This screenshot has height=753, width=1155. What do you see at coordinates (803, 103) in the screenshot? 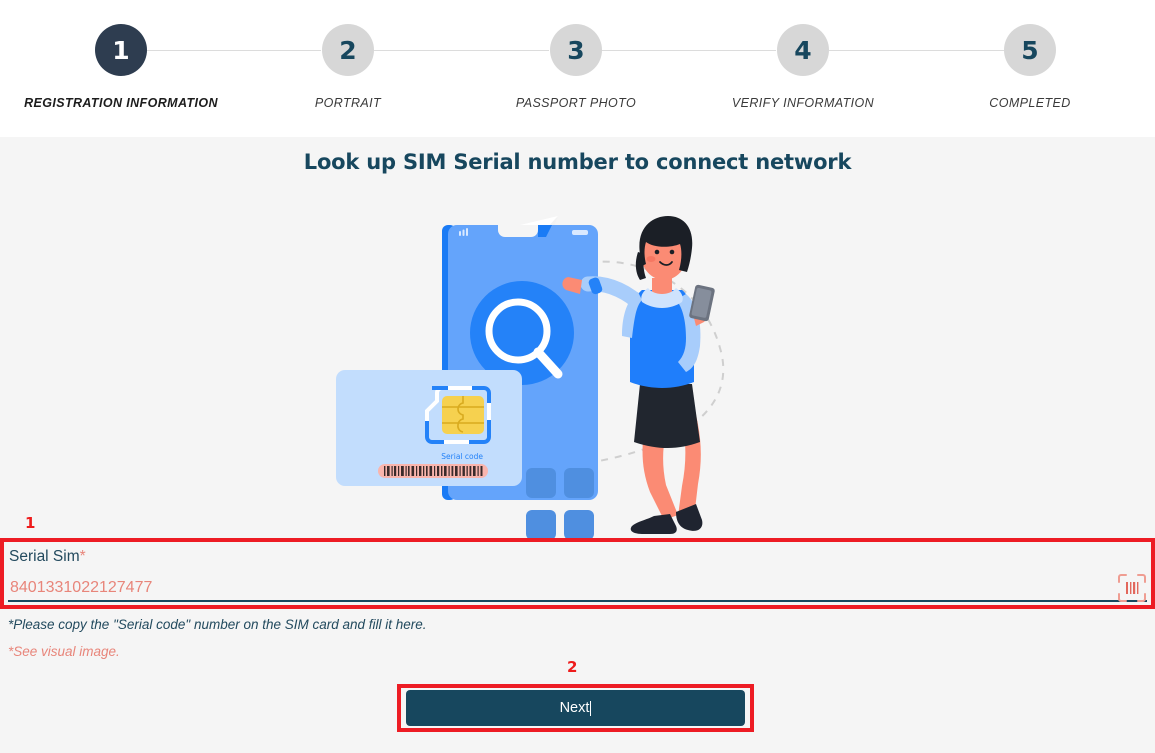
I see `step-4-label: VERIFY INFORMATION` at bounding box center [803, 103].